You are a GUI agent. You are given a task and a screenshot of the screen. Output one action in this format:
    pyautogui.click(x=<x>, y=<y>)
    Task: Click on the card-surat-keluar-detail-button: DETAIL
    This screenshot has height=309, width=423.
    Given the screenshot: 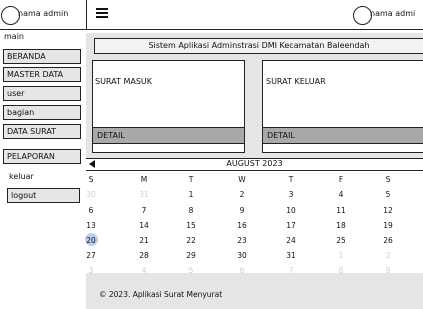 What is the action you would take?
    pyautogui.click(x=342, y=135)
    